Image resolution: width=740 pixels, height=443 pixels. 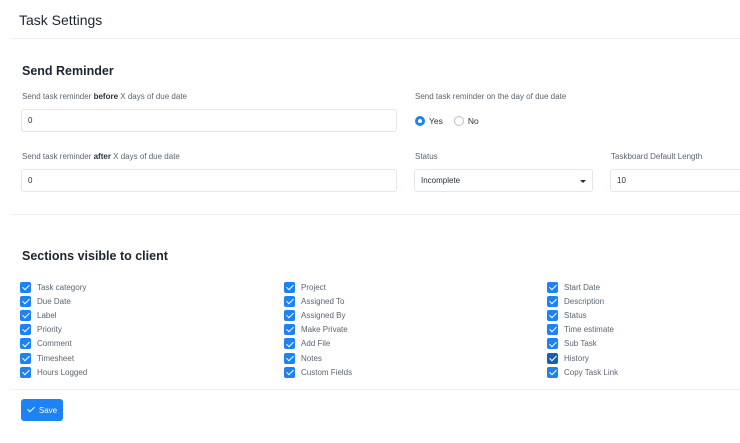 I want to click on visibility-option: Timesheet, so click(x=53, y=358).